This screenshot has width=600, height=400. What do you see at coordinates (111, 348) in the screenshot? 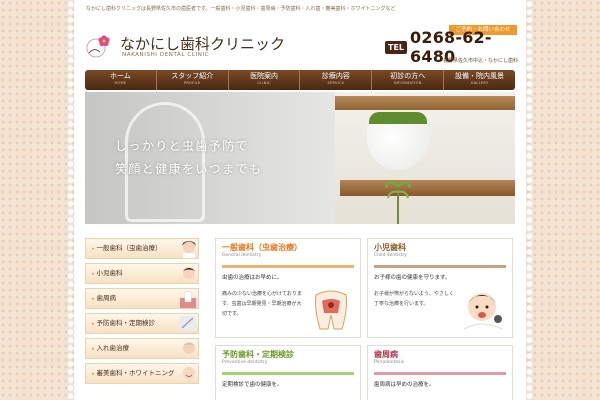
I see `sidebar-item-label: 入れ歯治療` at bounding box center [111, 348].